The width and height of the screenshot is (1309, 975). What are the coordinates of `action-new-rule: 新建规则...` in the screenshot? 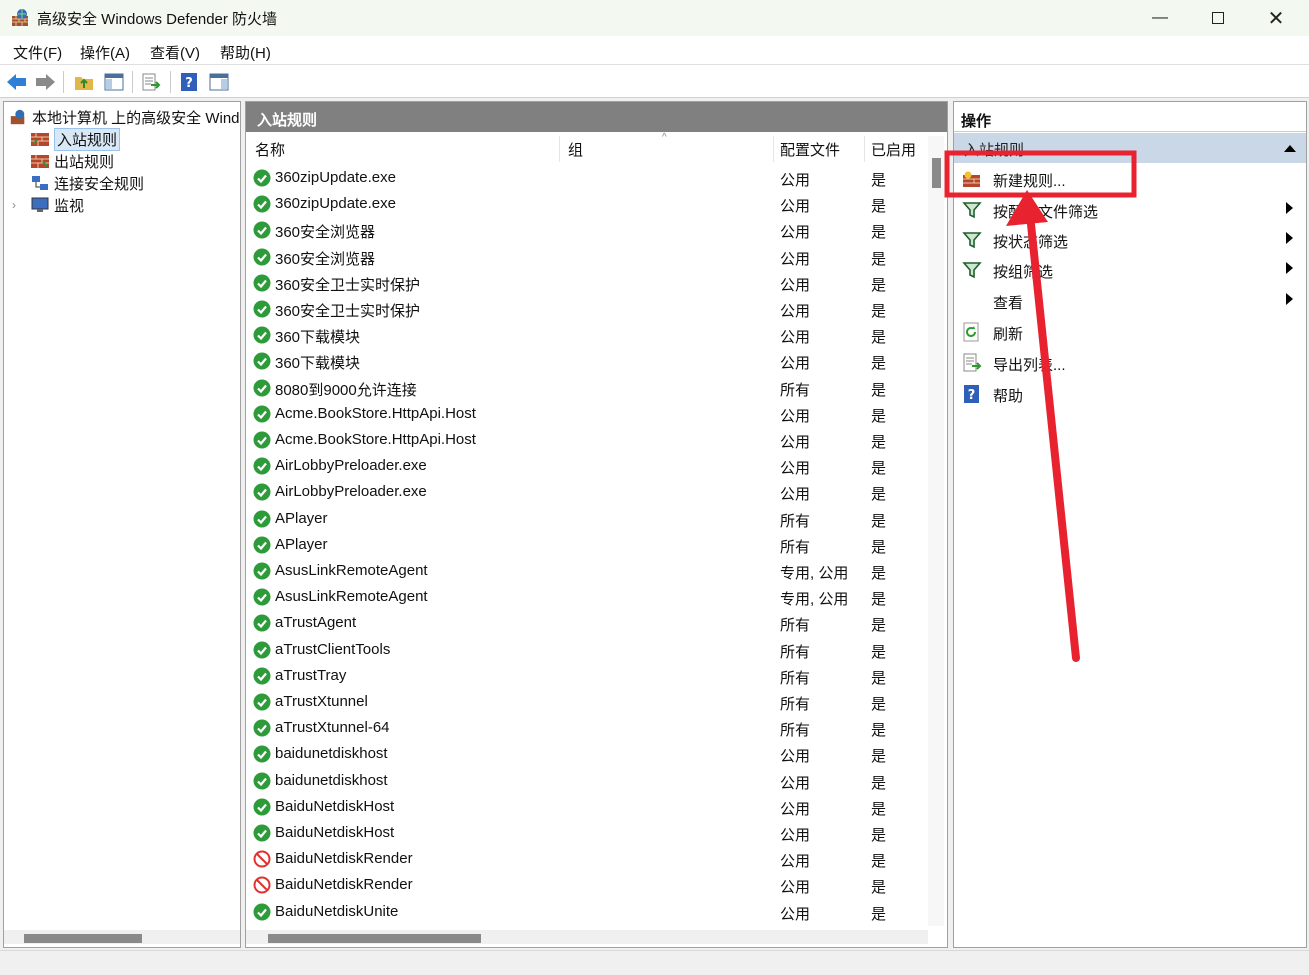 It's located at (1130, 179).